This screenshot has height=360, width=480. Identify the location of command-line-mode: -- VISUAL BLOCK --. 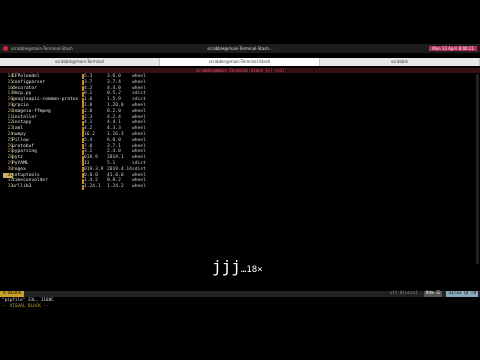
(25, 306).